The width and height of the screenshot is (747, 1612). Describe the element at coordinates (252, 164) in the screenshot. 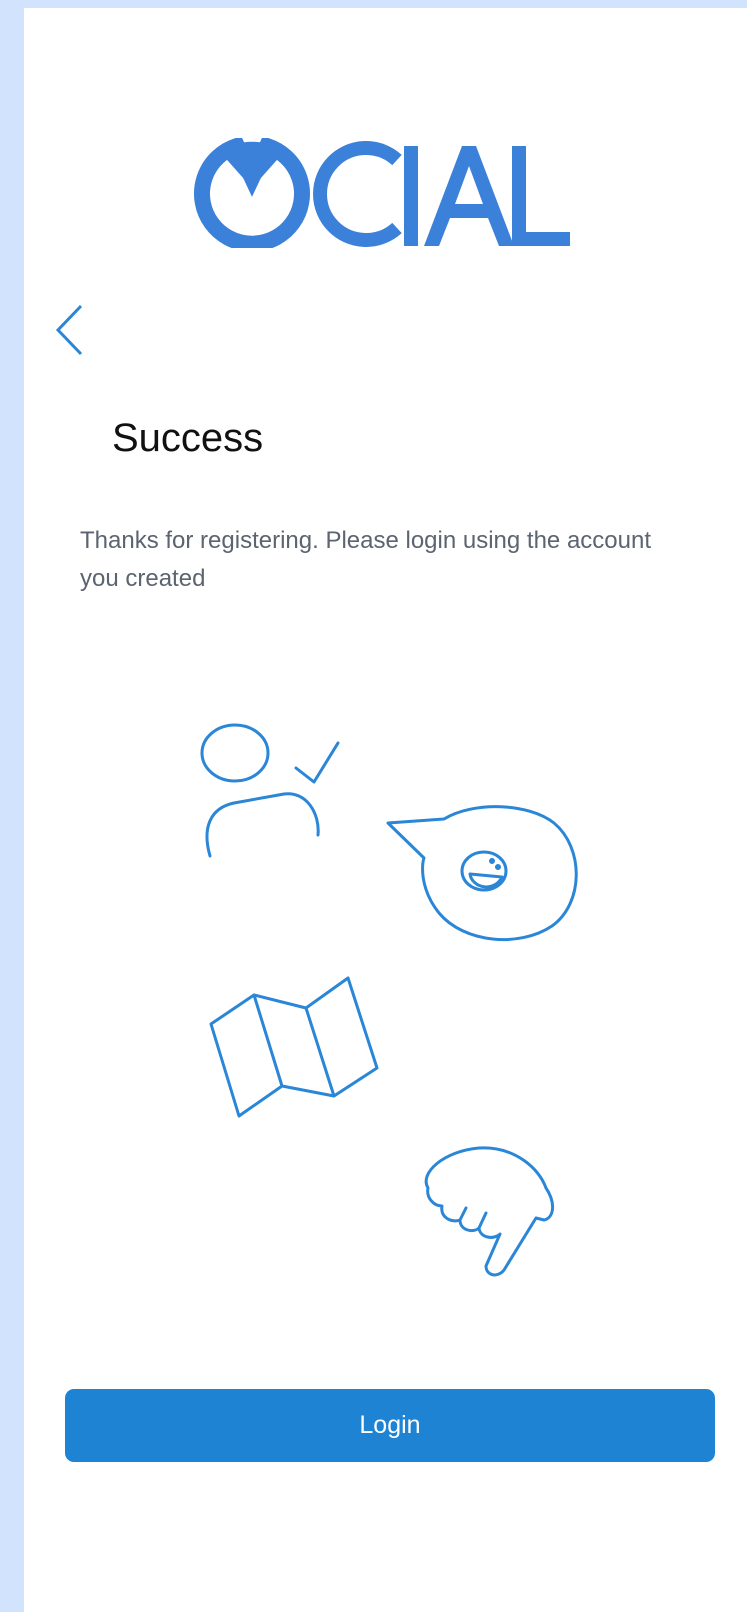

I see `logo-mark-wedge-icon` at that location.